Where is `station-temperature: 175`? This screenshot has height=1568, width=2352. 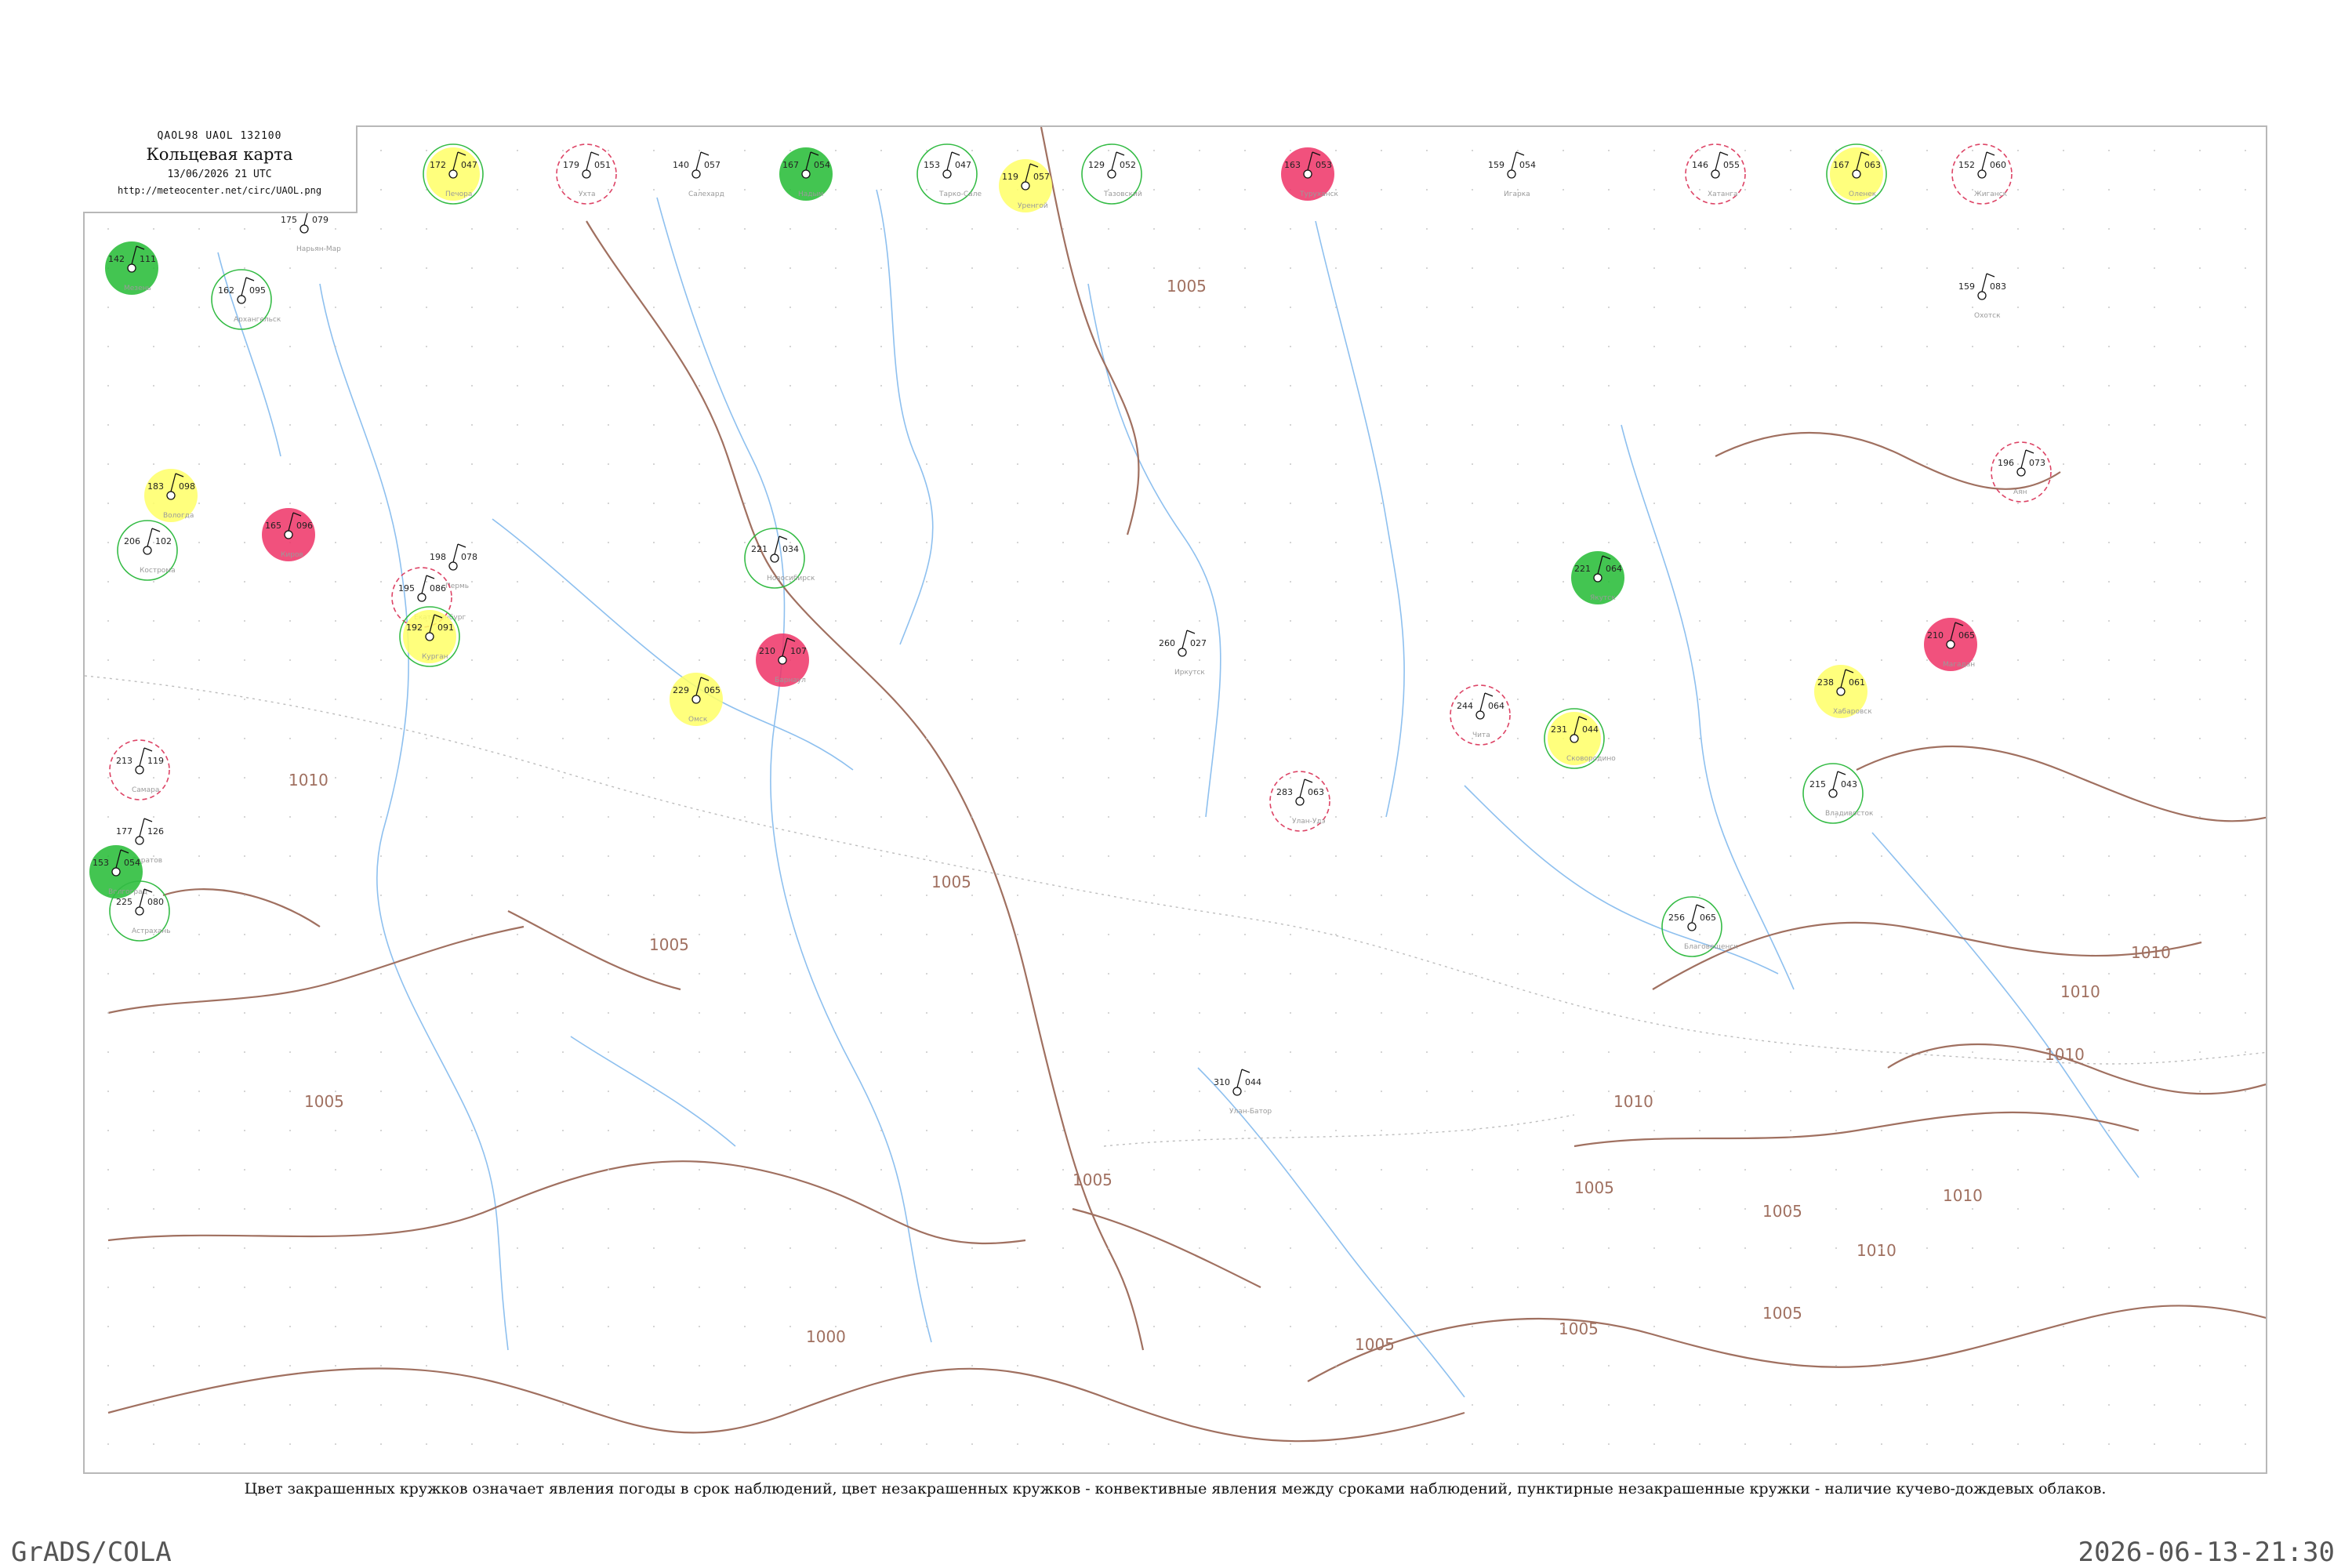
station-temperature: 175 is located at coordinates (289, 220).